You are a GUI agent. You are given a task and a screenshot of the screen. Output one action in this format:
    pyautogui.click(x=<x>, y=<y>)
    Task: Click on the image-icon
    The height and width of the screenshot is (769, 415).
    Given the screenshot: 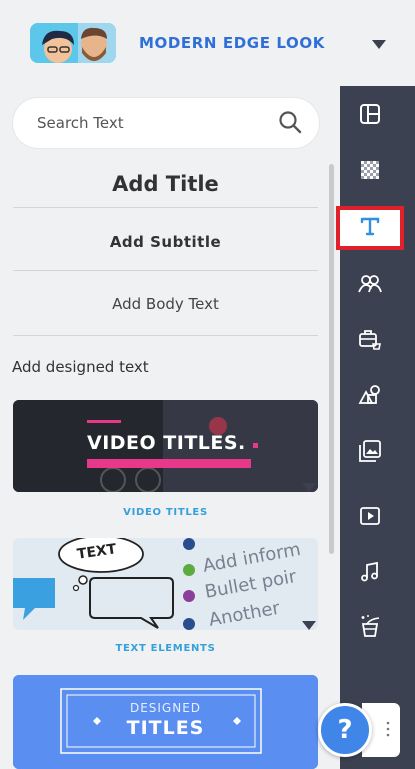 What is the action you would take?
    pyautogui.click(x=370, y=453)
    